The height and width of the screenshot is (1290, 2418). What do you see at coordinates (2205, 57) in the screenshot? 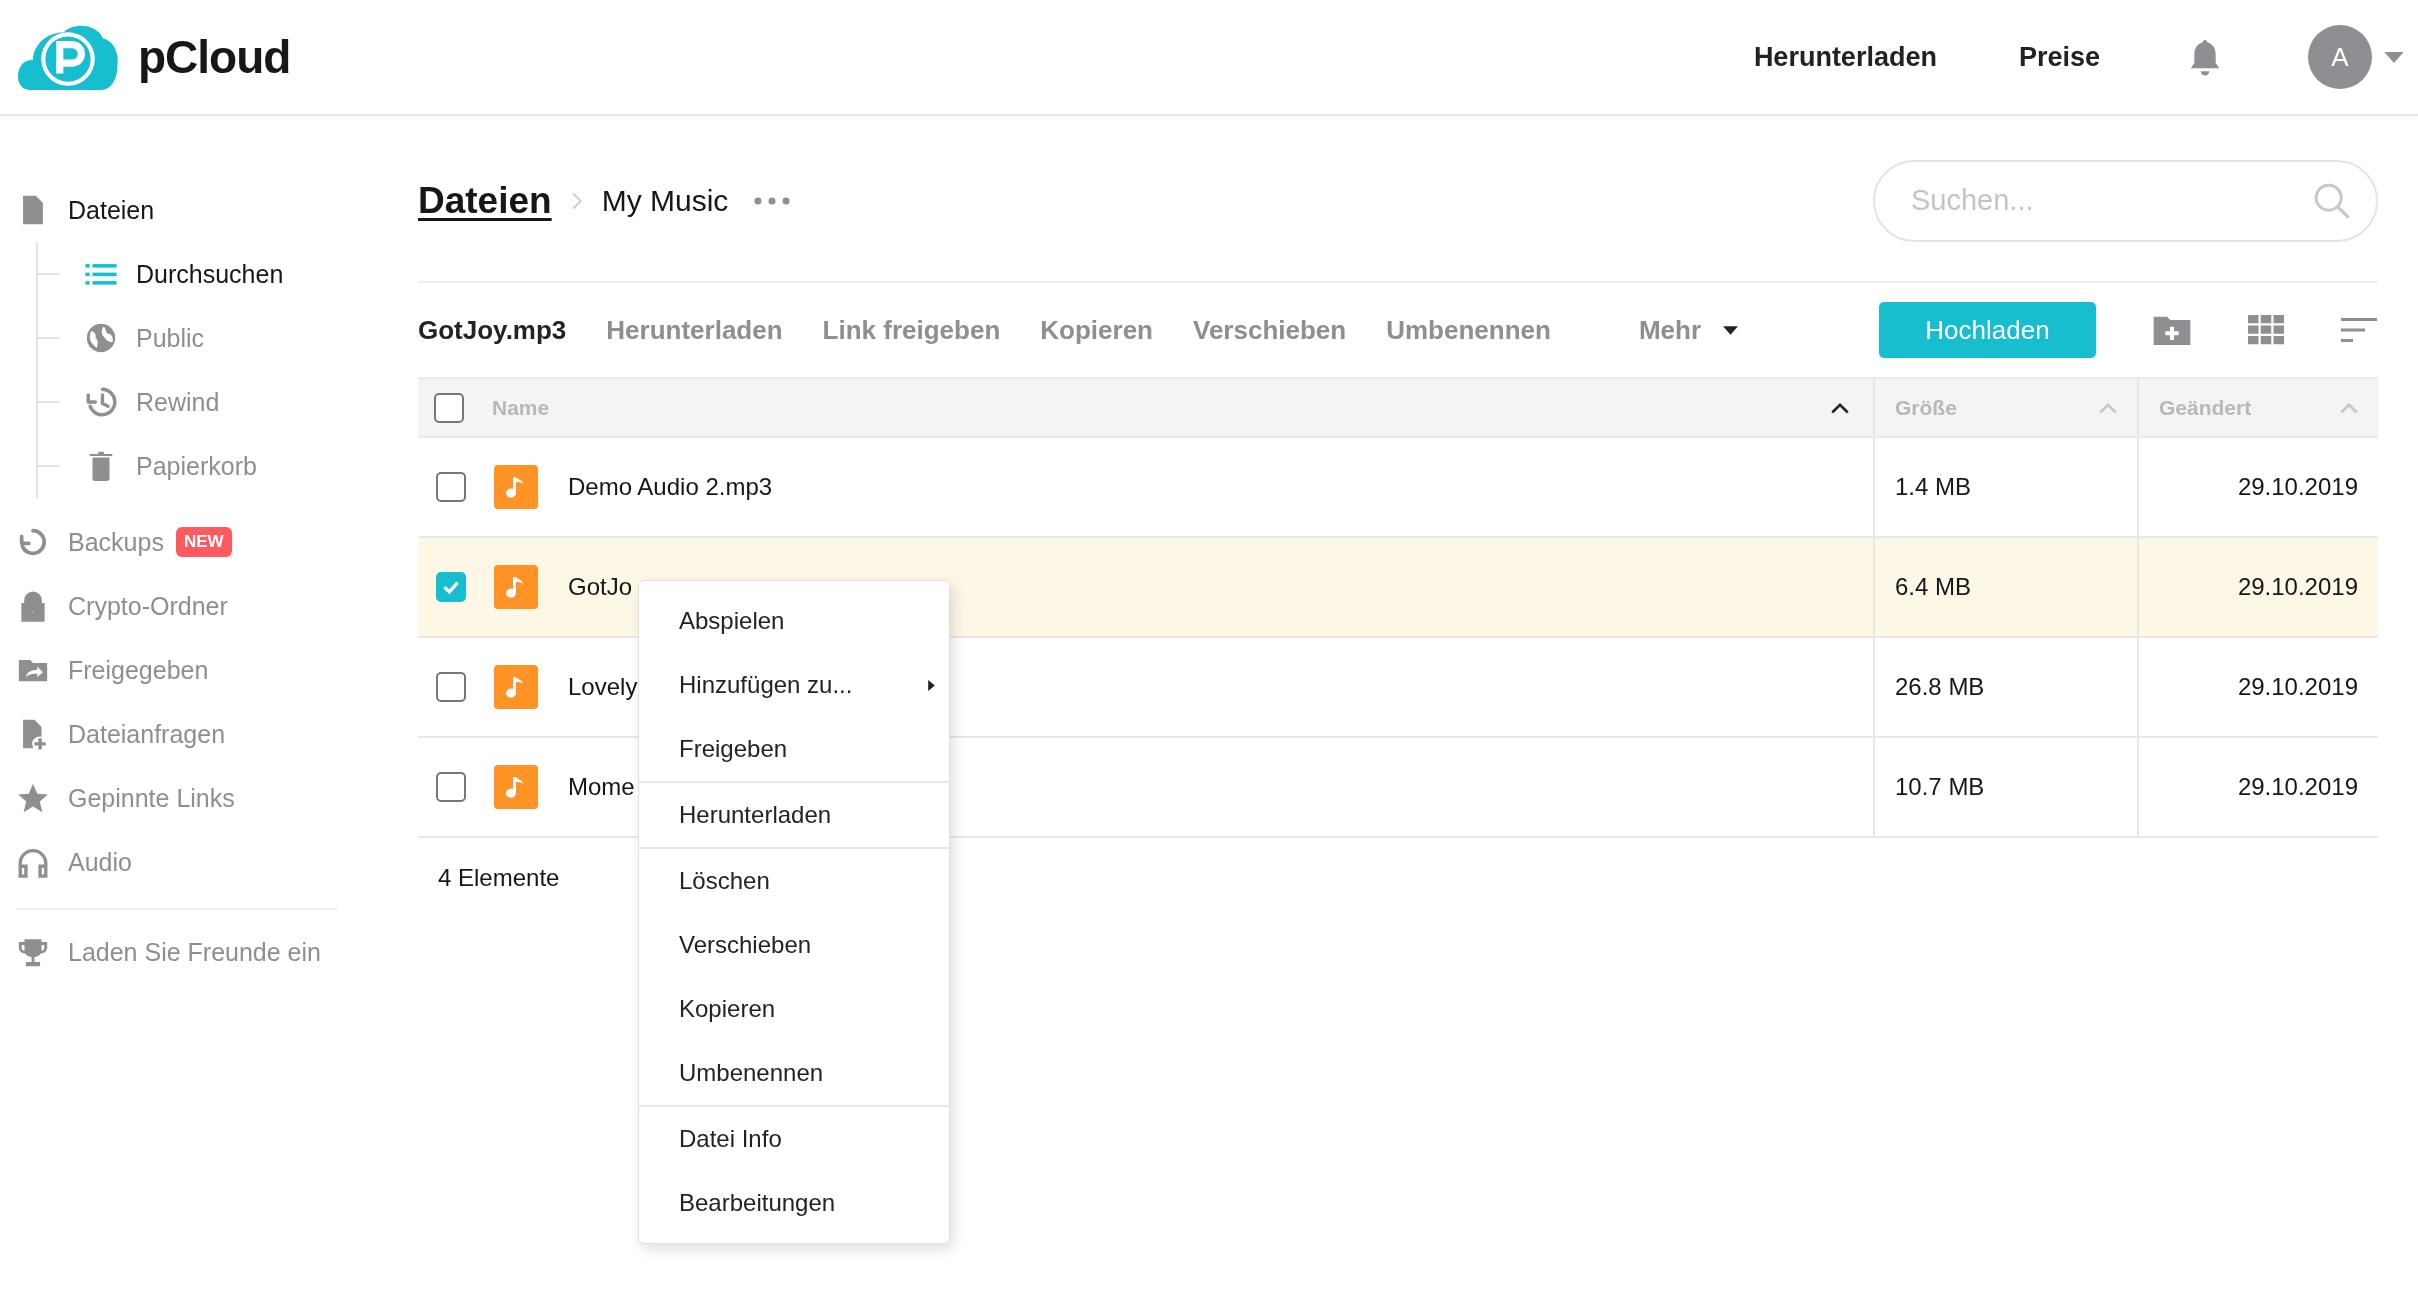
I see `notification-bell-icon` at bounding box center [2205, 57].